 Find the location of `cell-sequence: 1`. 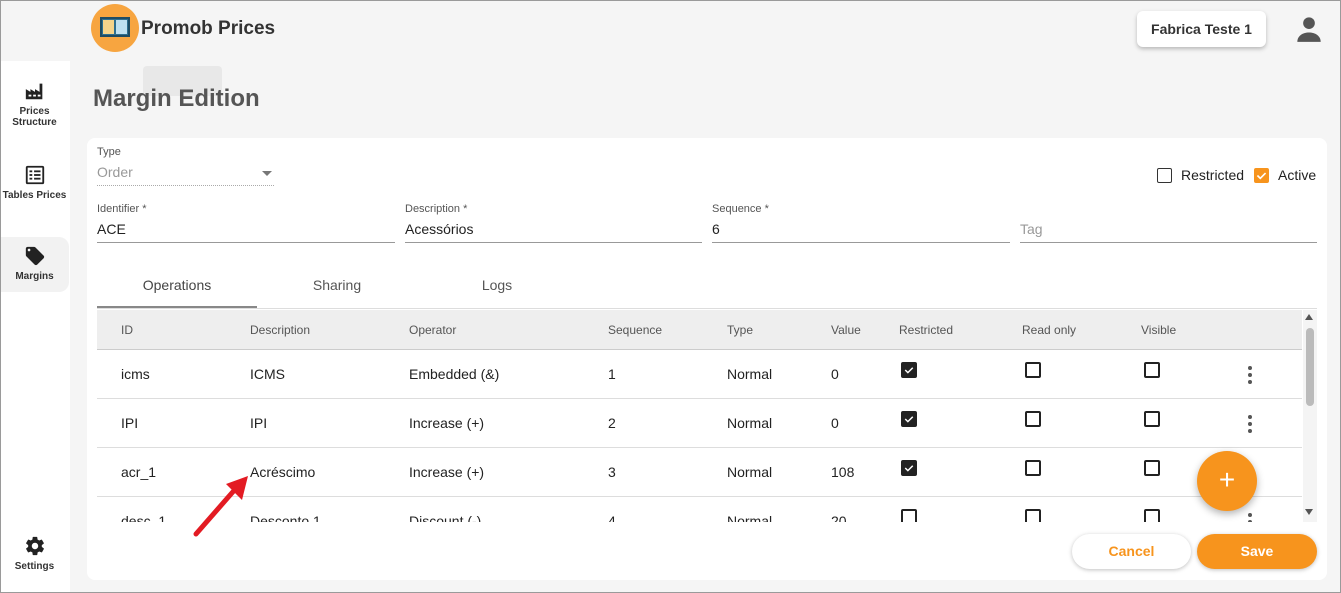

cell-sequence: 1 is located at coordinates (612, 374).